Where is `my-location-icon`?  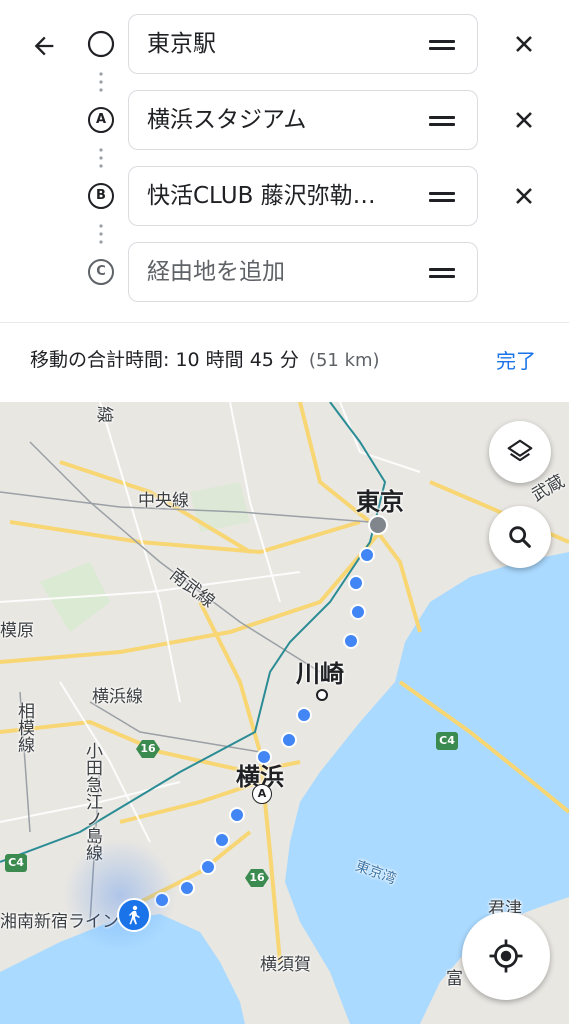
my-location-icon is located at coordinates (506, 956).